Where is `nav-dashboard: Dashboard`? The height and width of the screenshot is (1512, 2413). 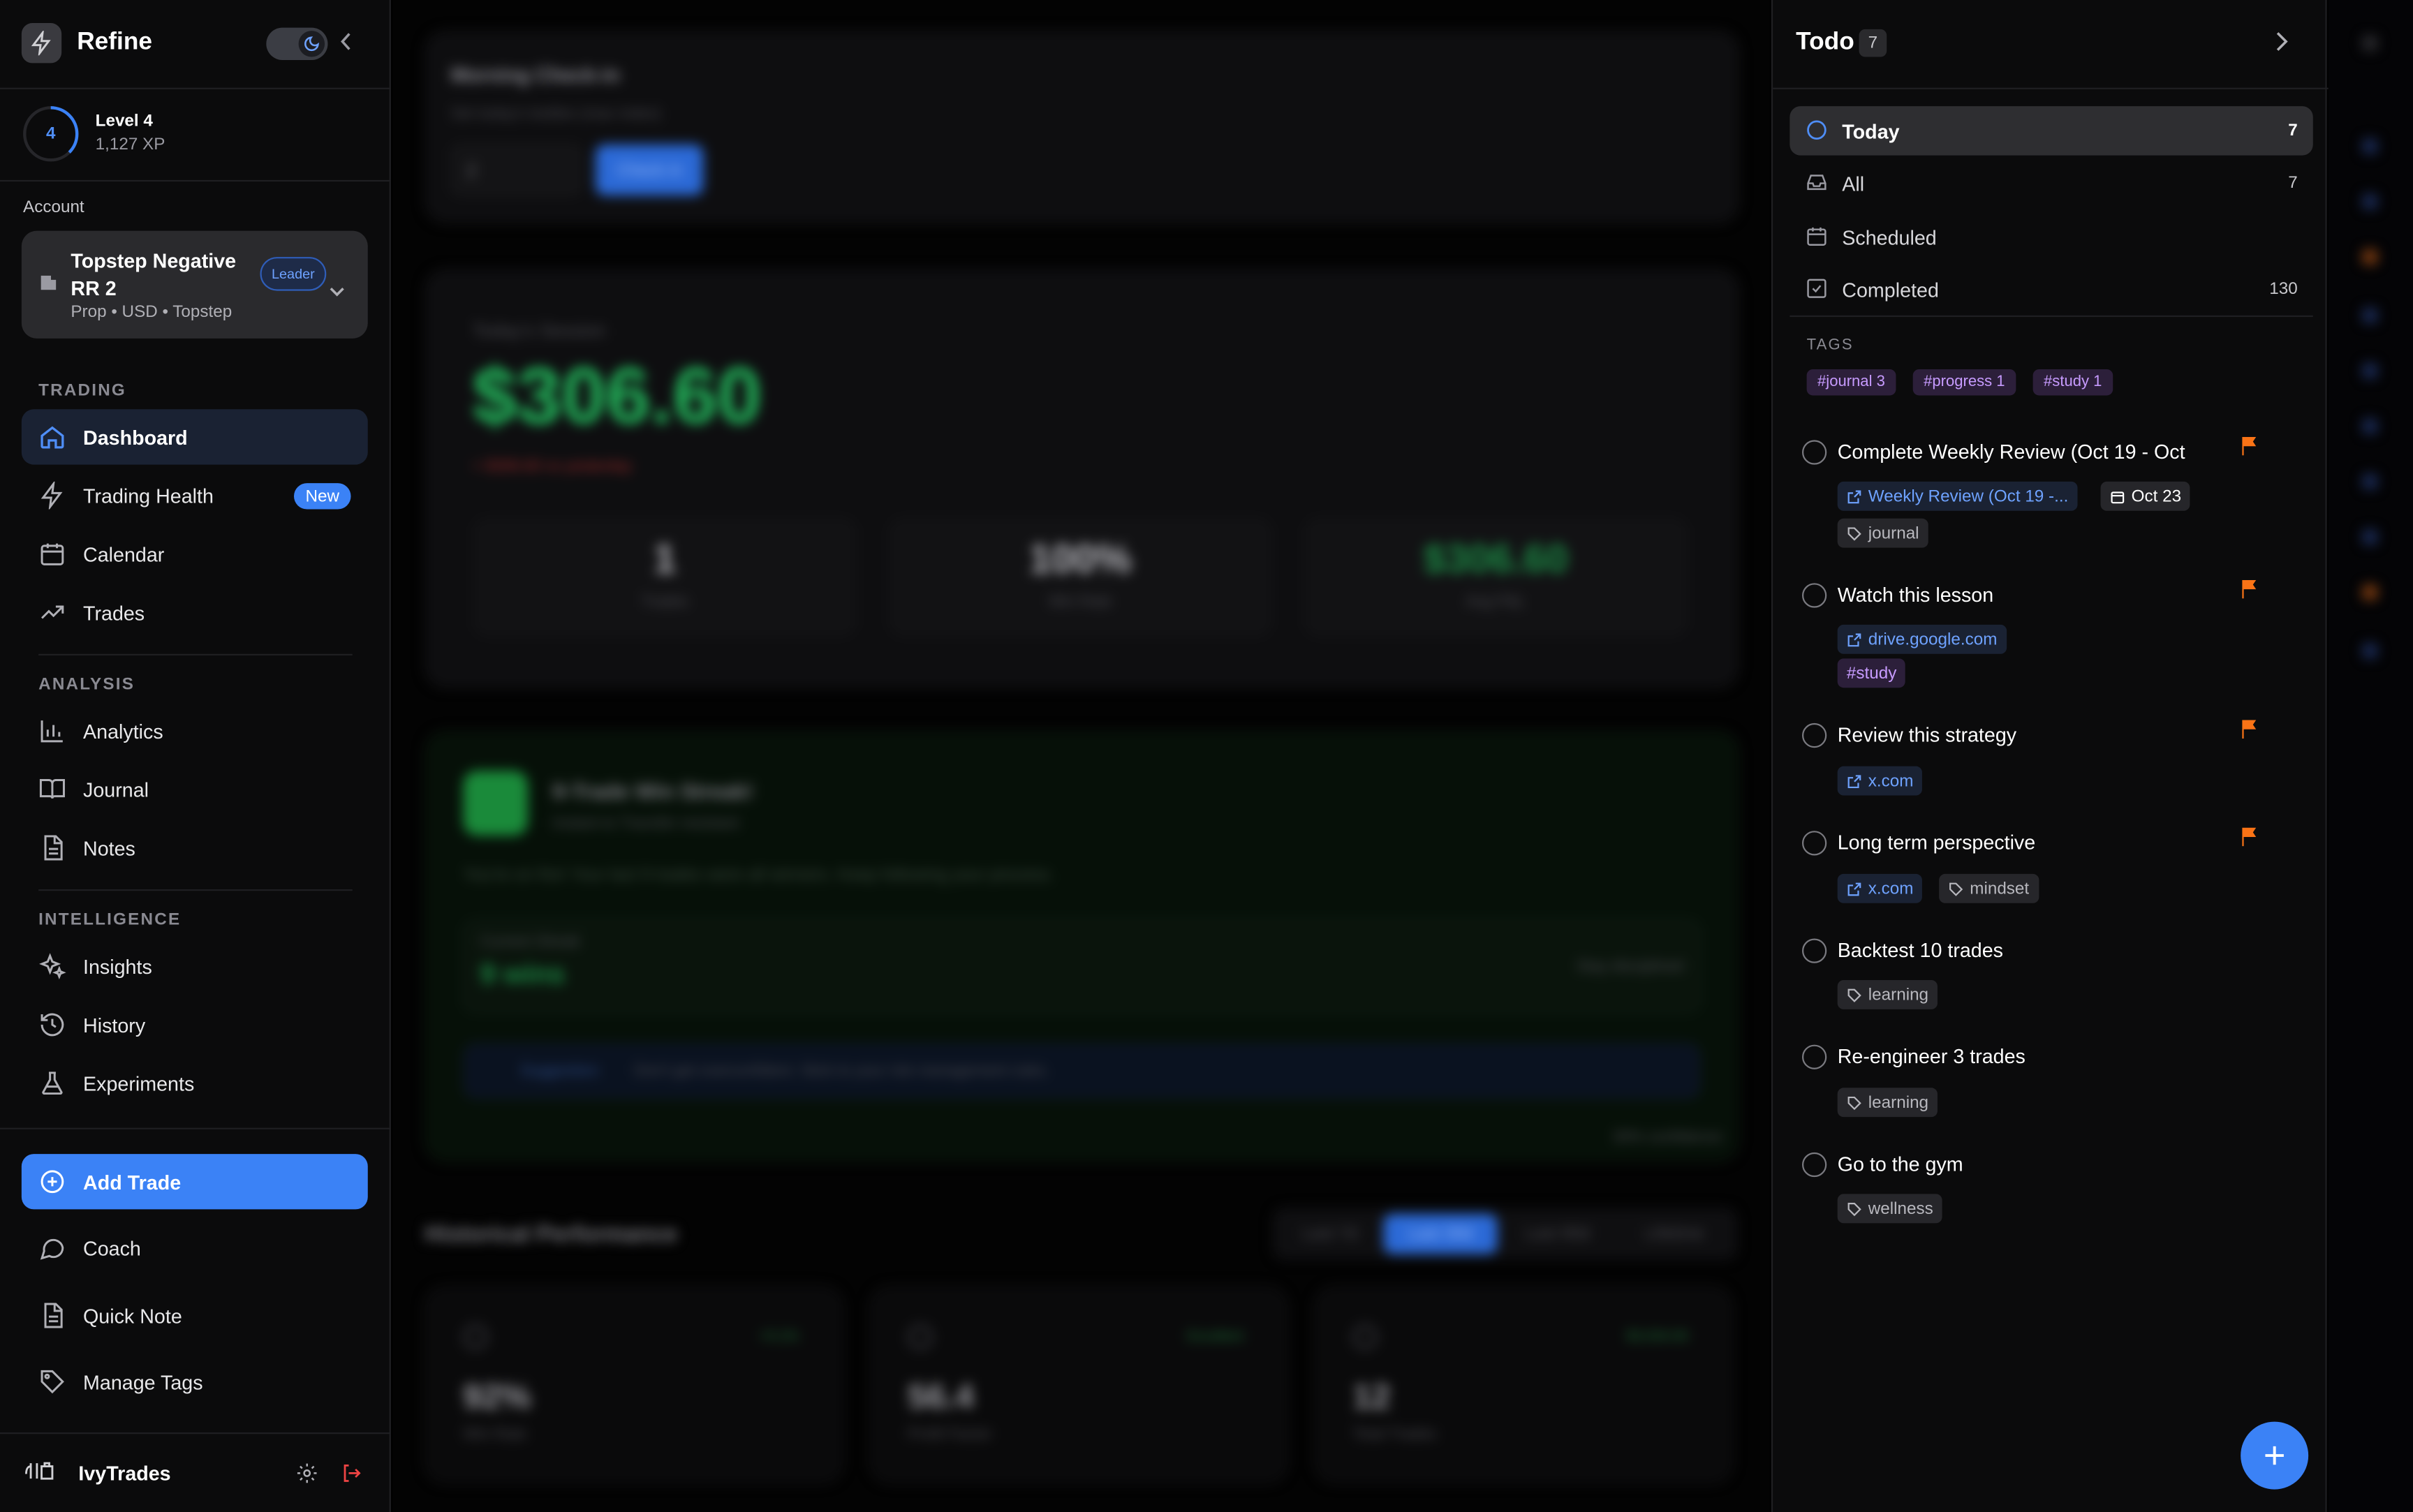 nav-dashboard: Dashboard is located at coordinates (194, 437).